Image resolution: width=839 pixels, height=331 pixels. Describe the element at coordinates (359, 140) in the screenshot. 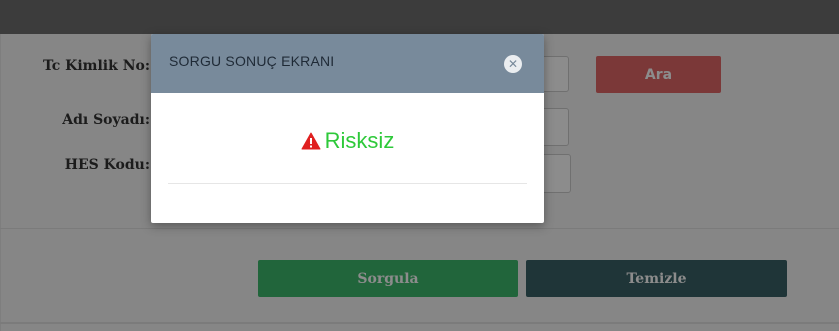

I see `result-status-text: Risksiz` at that location.